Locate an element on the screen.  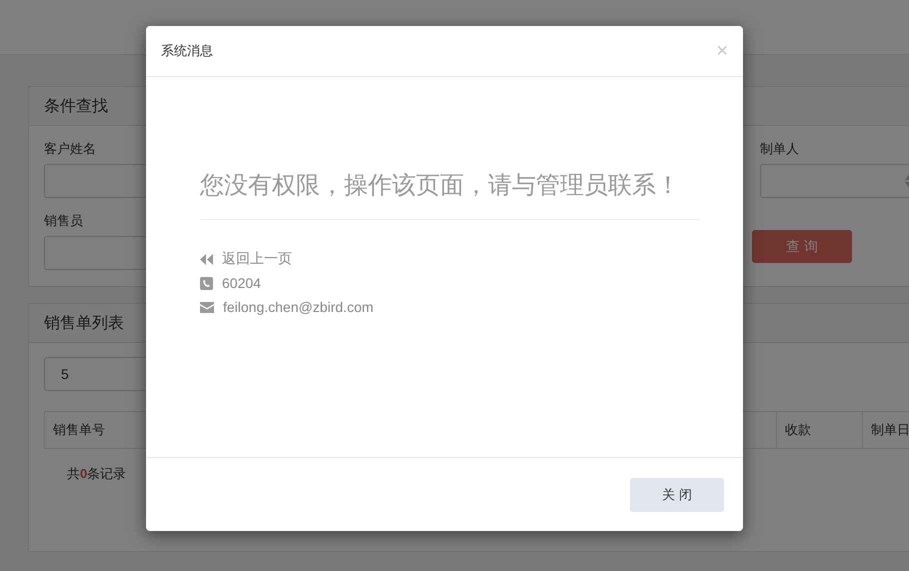
phone-icon is located at coordinates (206, 283).